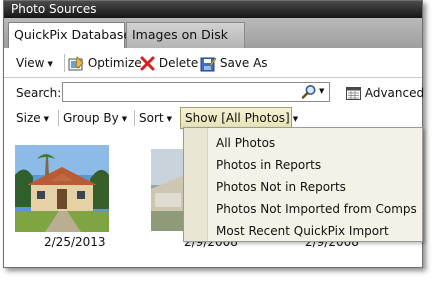 The image size is (442, 289). What do you see at coordinates (315, 143) in the screenshot?
I see `menu-item-all-photos: All Photos` at bounding box center [315, 143].